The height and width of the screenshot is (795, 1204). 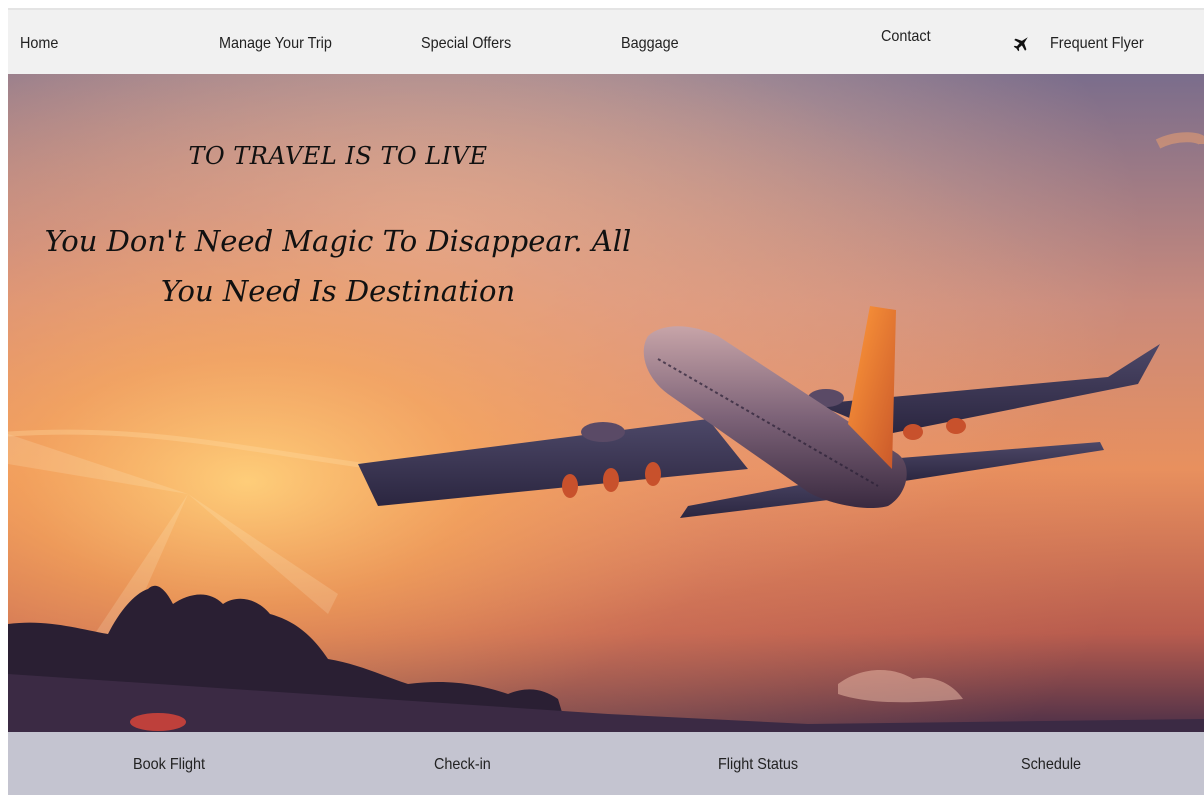 What do you see at coordinates (758, 765) in the screenshot?
I see `flight-status-link: Flight Status` at bounding box center [758, 765].